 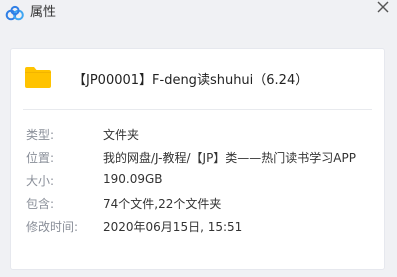 I want to click on property-row-modified: 修改时间: 2020年06月15日, 15:51, so click(x=201, y=224).